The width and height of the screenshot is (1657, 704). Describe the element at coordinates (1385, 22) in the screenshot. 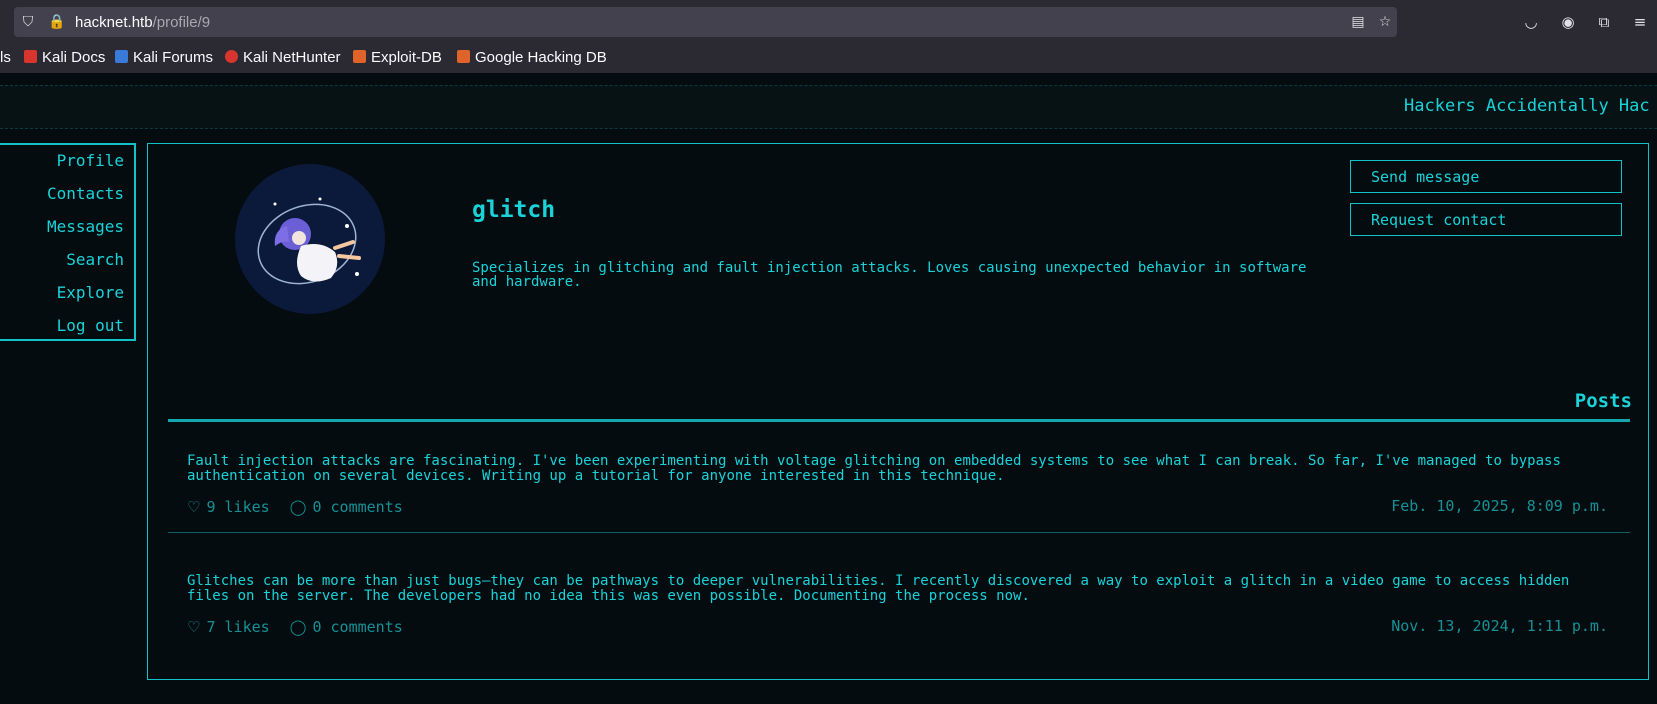

I see `star-icon: ☆` at that location.